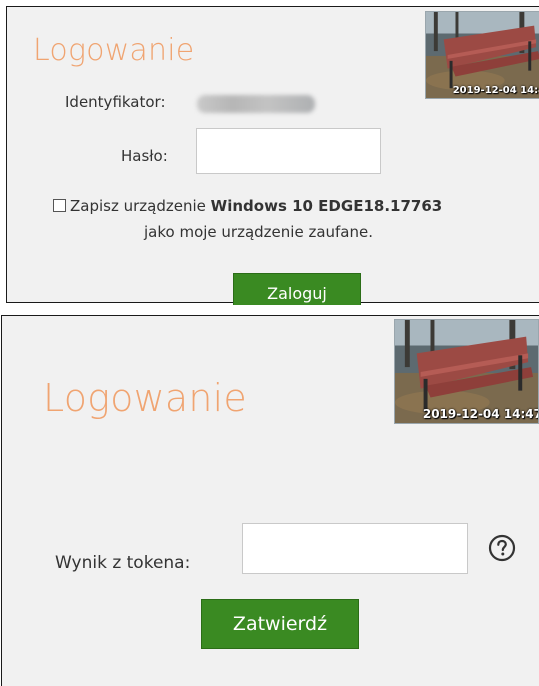  I want to click on identifier-label: Identyfikator:, so click(115, 102).